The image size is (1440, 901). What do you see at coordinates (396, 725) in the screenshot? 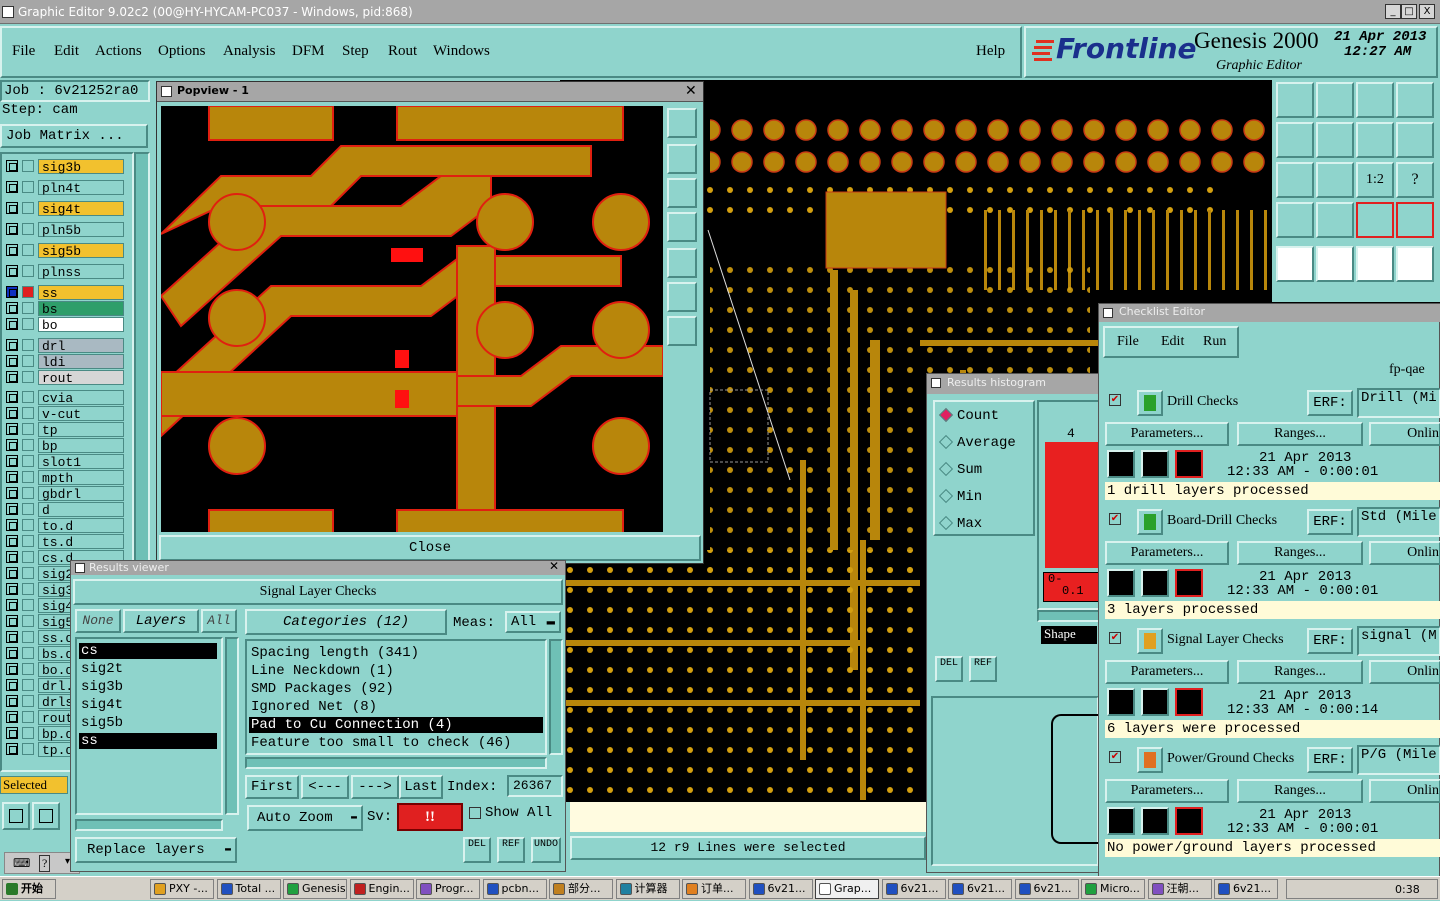
I see `category-item: Pad to Cu Connection (4)` at bounding box center [396, 725].